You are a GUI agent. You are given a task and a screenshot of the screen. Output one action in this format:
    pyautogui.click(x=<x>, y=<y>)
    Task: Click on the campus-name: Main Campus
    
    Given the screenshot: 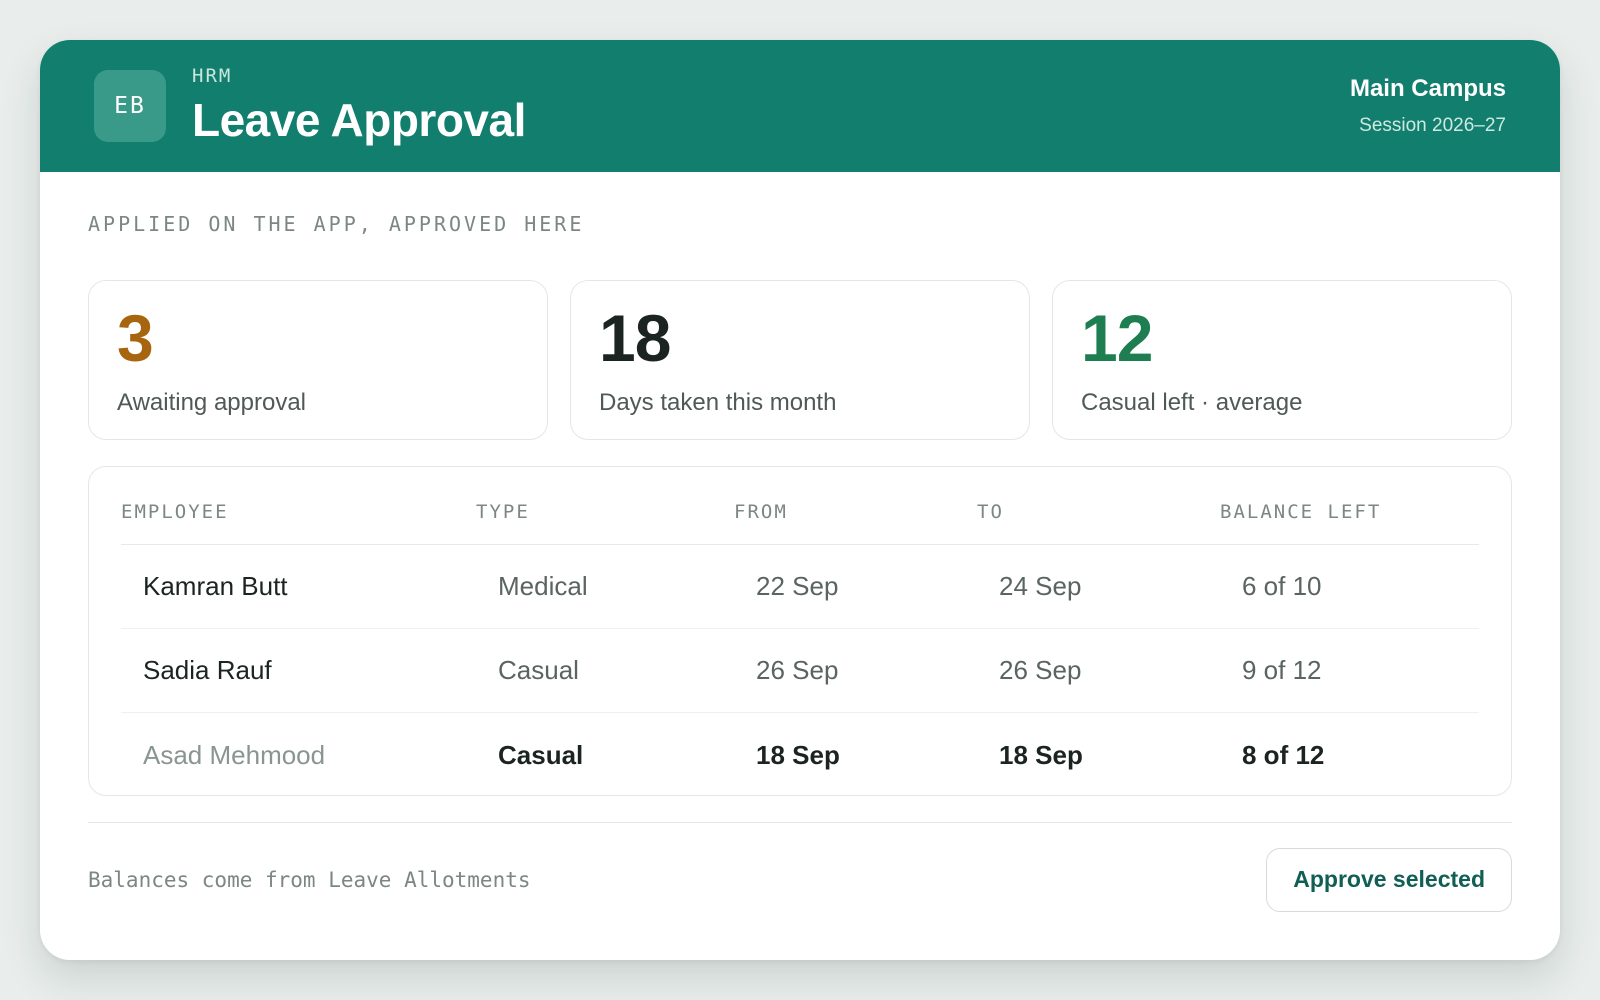 What is the action you would take?
    pyautogui.click(x=1427, y=88)
    